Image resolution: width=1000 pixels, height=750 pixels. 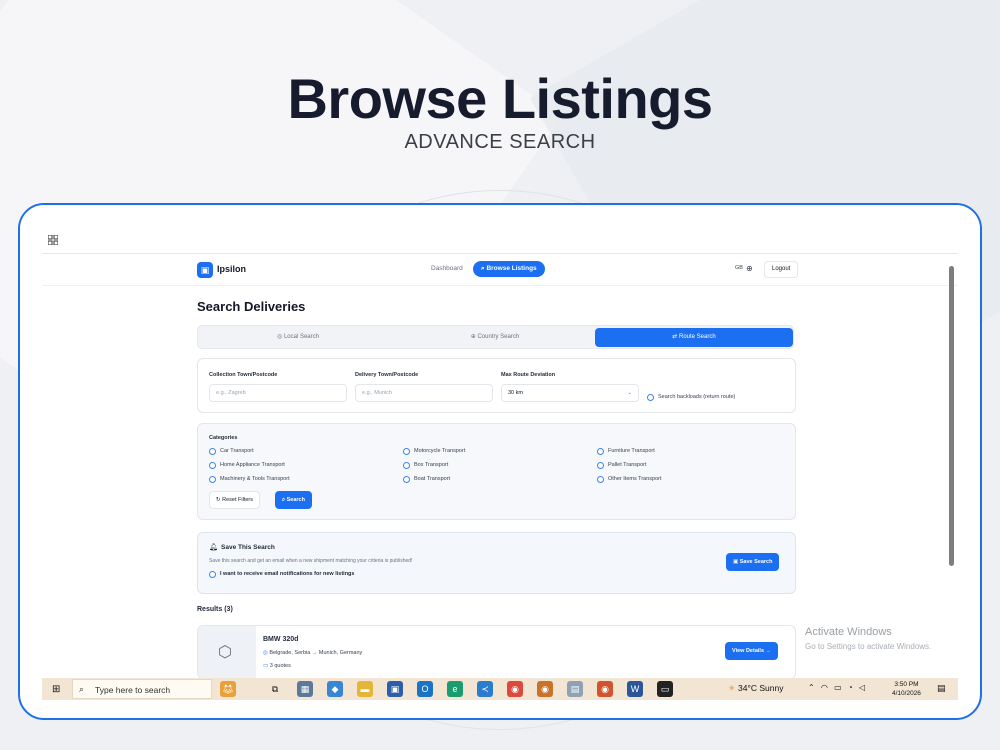 I want to click on delivery-label: Delivery Town/Postcode, so click(x=387, y=375).